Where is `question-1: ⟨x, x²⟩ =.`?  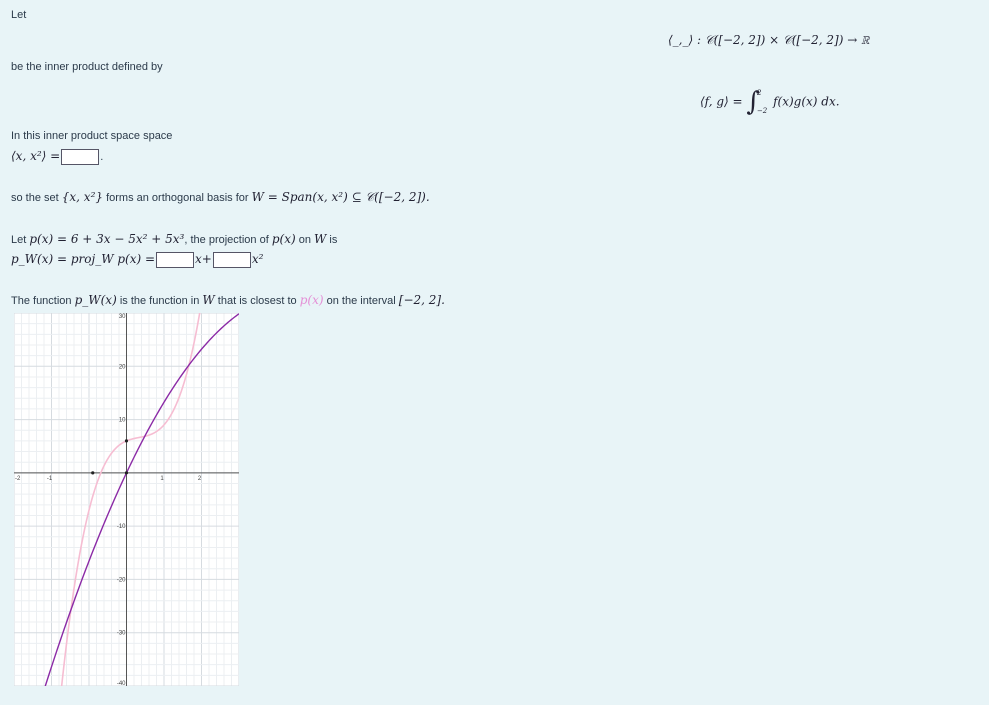
question-1: ⟨x, x²⟩ =. is located at coordinates (57, 157).